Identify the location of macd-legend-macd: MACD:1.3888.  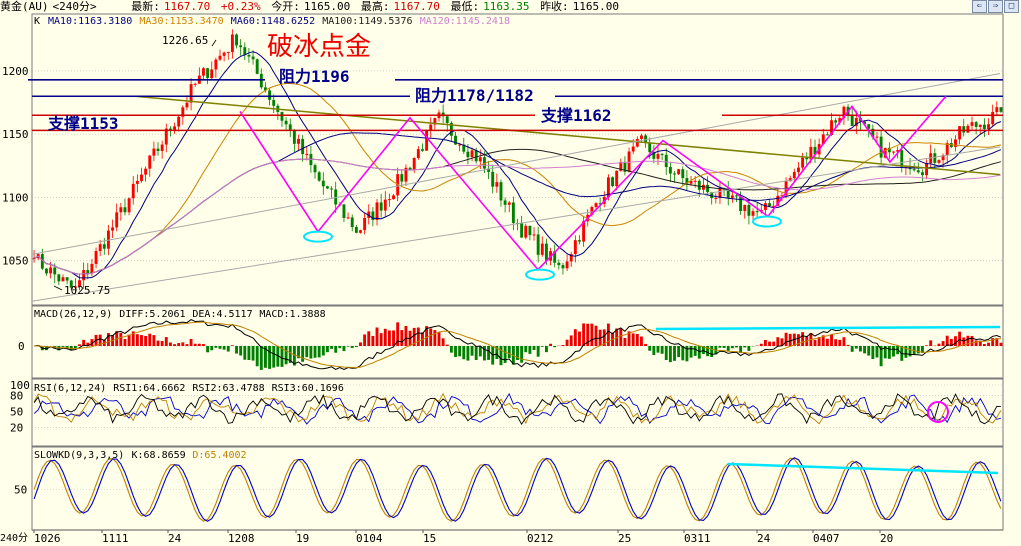
(292, 314).